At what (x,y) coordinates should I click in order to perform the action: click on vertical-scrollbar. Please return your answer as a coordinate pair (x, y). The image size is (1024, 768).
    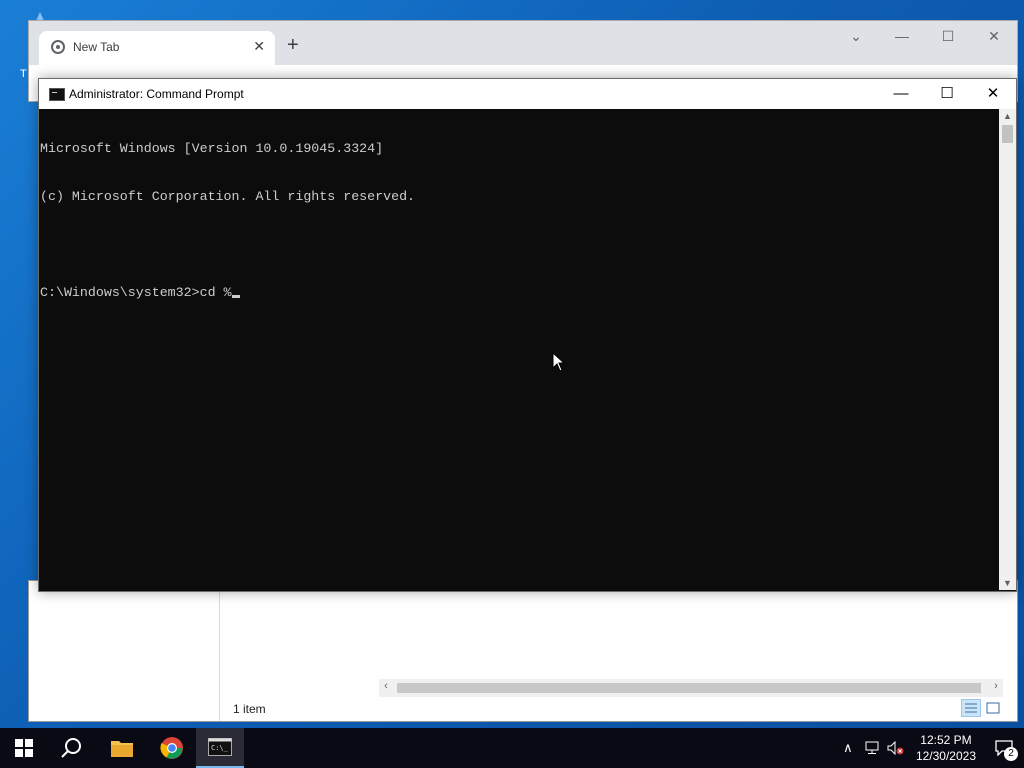
    Looking at the image, I should click on (1010, 651).